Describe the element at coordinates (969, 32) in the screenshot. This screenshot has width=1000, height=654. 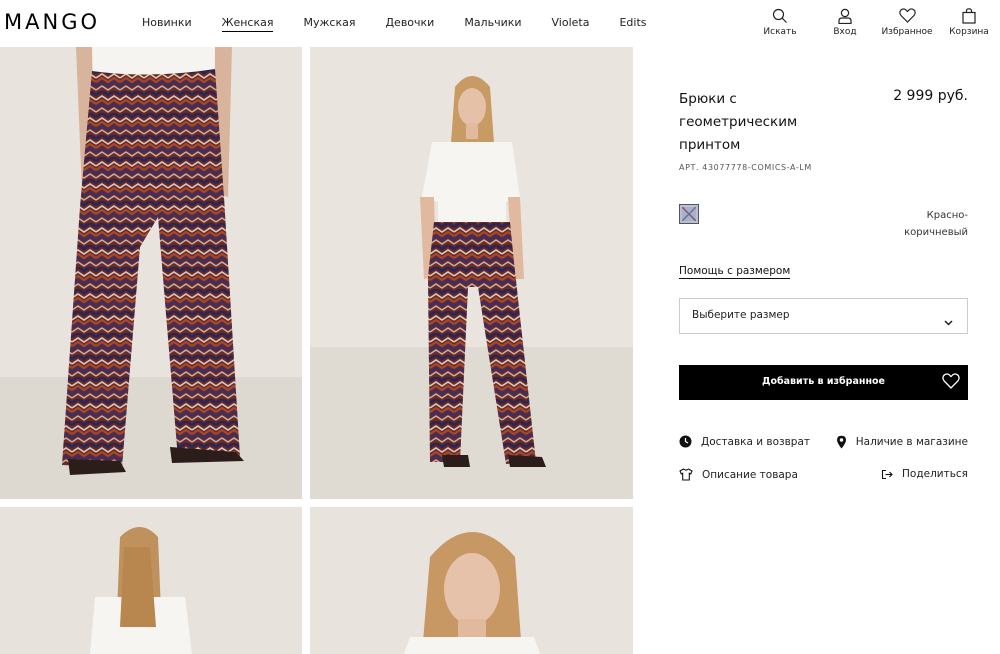
I see `cart-label: Корзина` at that location.